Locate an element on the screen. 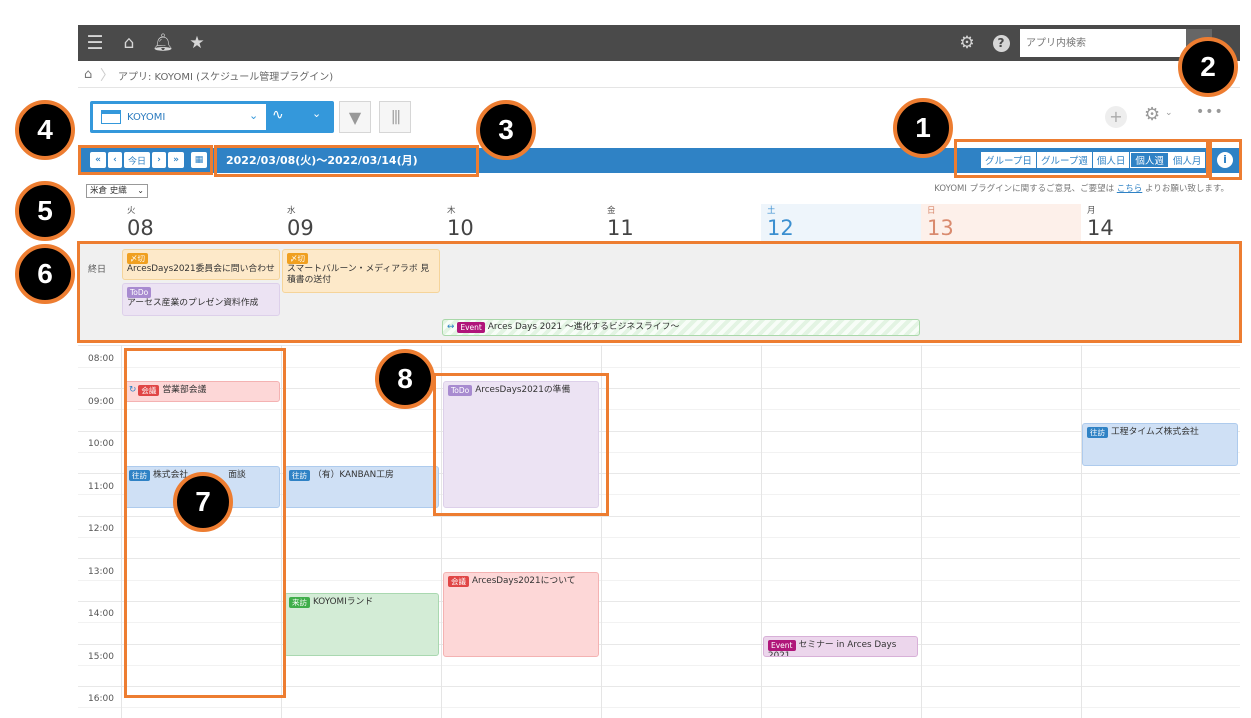  time-label: 10:00 is located at coordinates (101, 444).